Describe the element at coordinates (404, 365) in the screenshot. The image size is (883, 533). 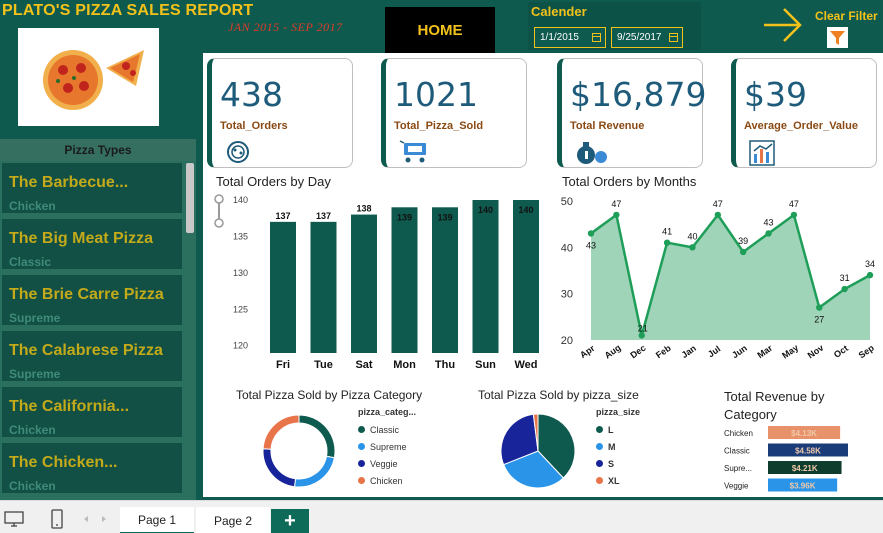
I see `x-tick-label: Mon` at that location.